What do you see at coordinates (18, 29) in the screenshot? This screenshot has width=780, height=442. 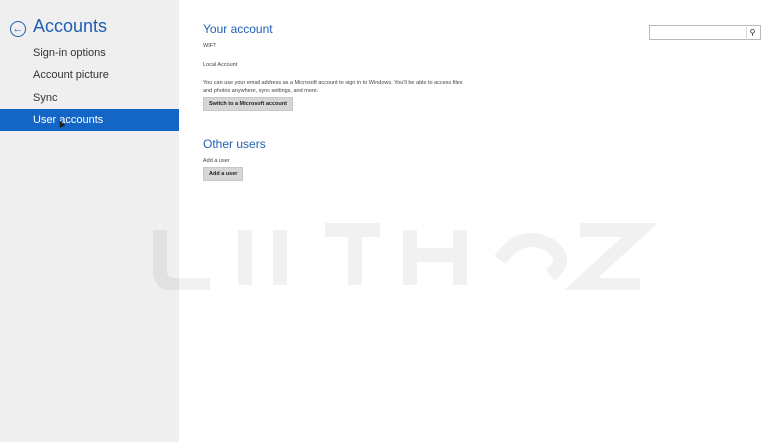 I see `back-arrow-icon: ←` at bounding box center [18, 29].